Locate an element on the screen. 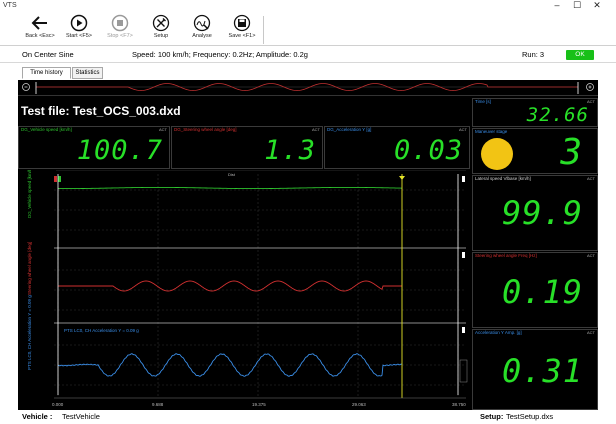  overview-chart is located at coordinates (308, 88).